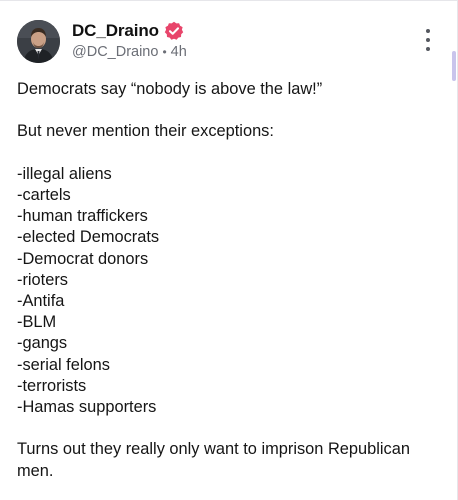 The height and width of the screenshot is (500, 458). What do you see at coordinates (174, 31) in the screenshot?
I see `verified-badge-icon` at bounding box center [174, 31].